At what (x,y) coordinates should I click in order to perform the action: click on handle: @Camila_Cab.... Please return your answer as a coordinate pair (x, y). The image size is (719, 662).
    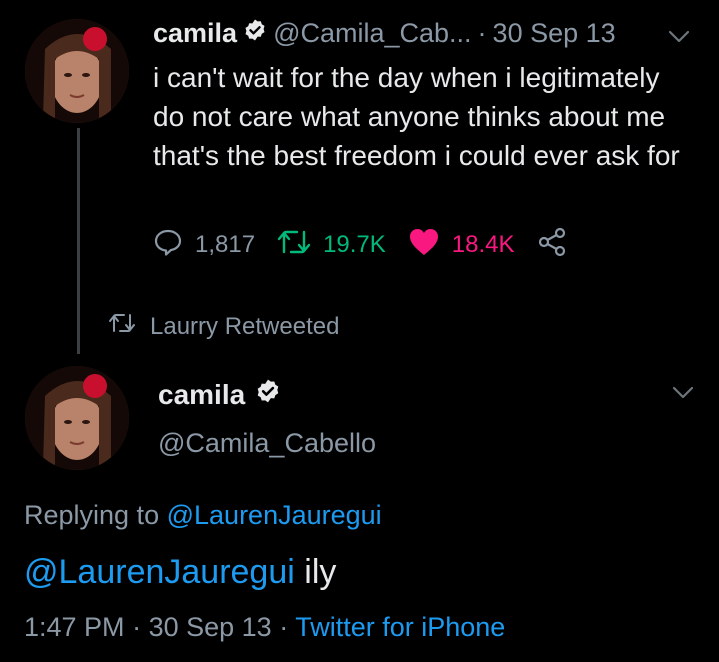
    Looking at the image, I should click on (372, 33).